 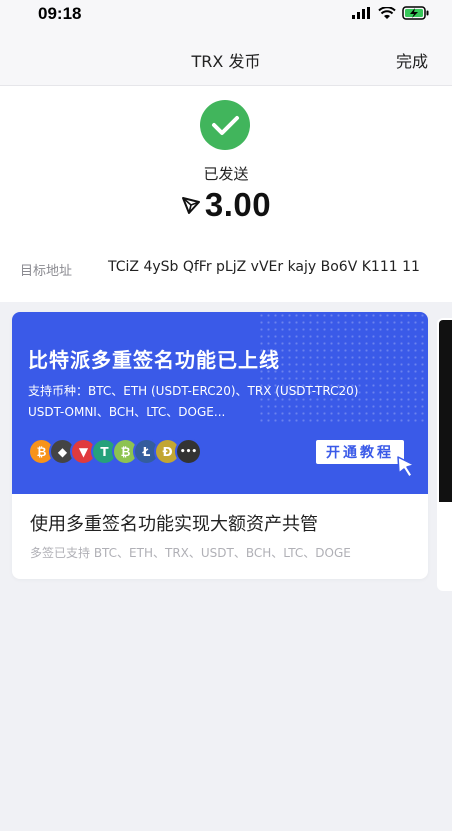 I want to click on target-address-label: 目标地址, so click(x=46, y=271).